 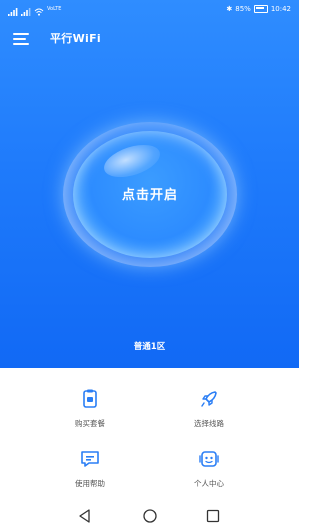 I want to click on grid-item-label: 选择线路, so click(x=209, y=423).